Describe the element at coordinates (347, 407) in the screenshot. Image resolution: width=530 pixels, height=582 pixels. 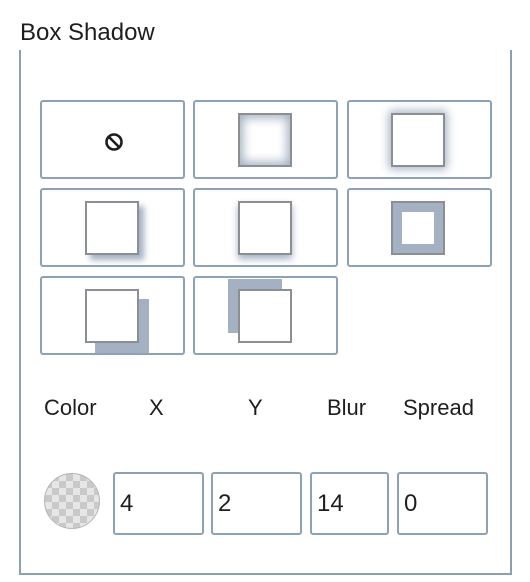
I see `blur-label: Blur` at that location.